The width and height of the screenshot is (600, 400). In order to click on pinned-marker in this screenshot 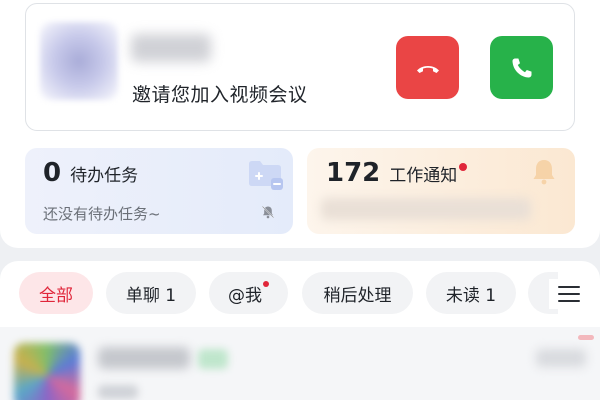, I will do `click(586, 337)`.